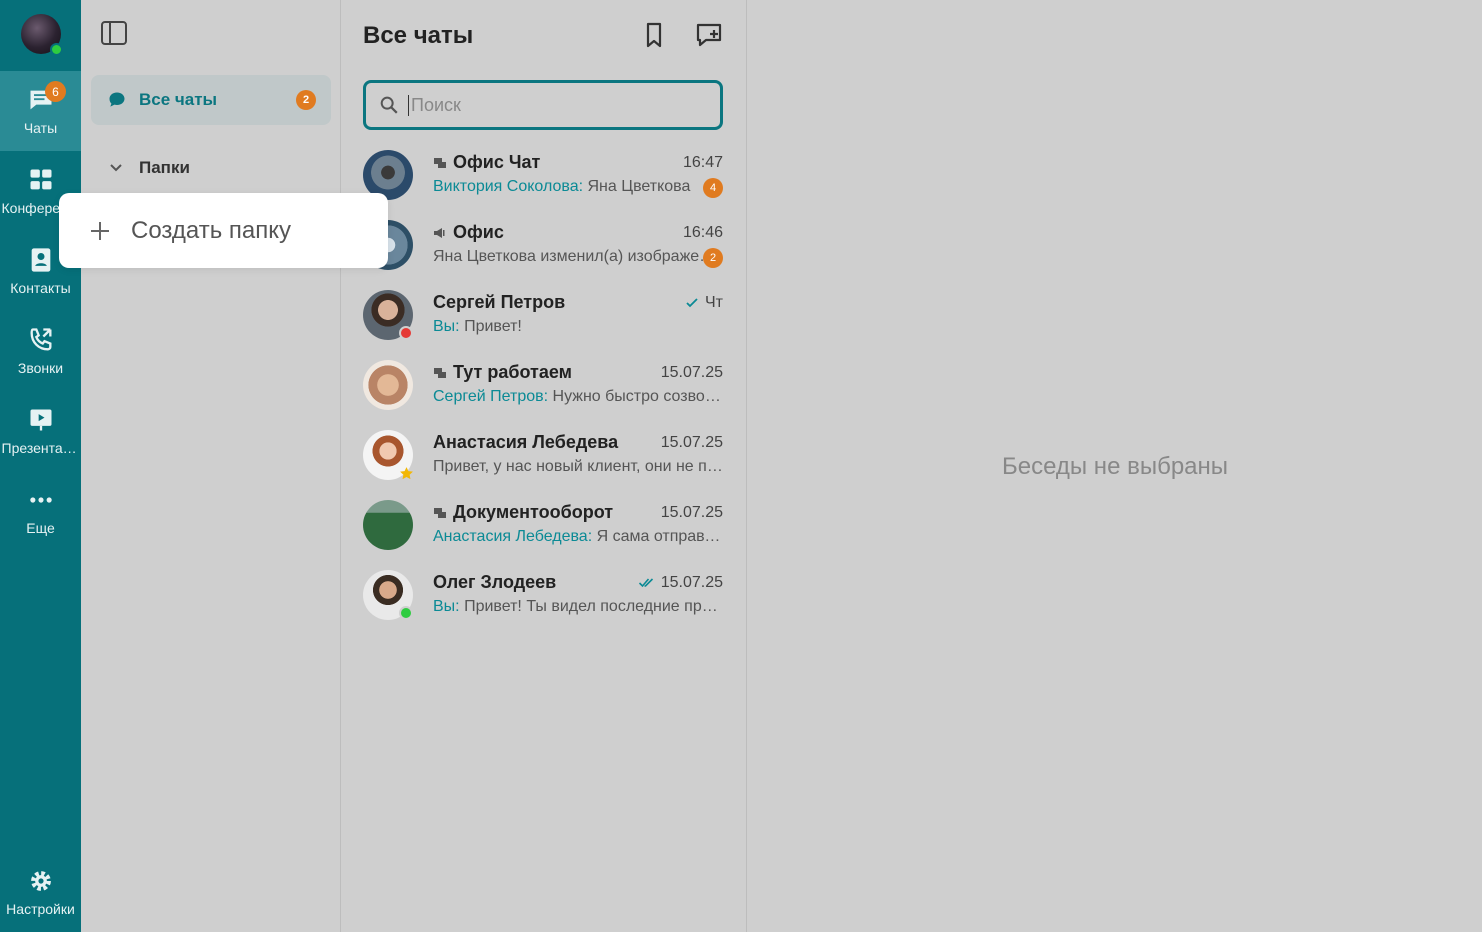 The width and height of the screenshot is (1482, 932). I want to click on rail-item-calls: Звонки, so click(40, 351).